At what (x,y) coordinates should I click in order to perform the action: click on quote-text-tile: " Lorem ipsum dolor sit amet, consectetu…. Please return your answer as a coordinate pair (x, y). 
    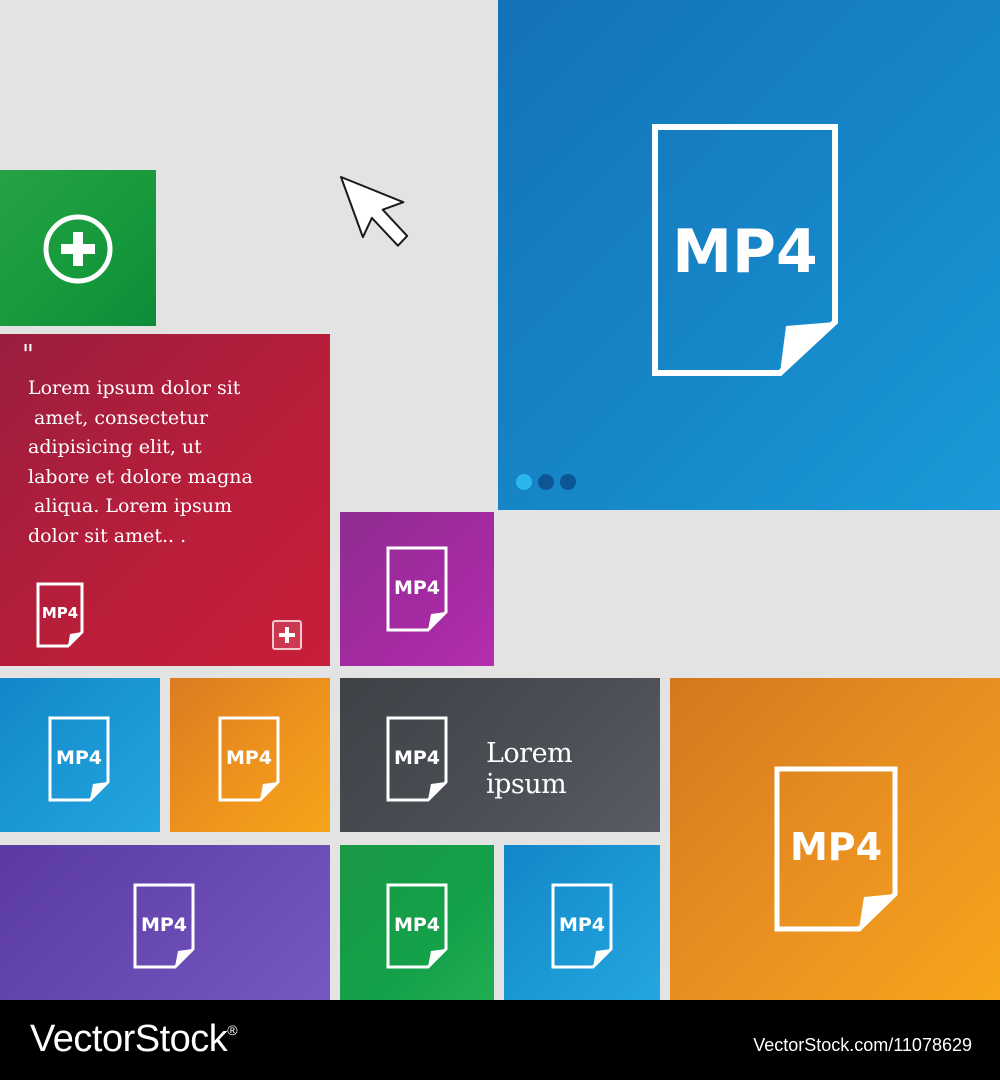
    Looking at the image, I should click on (165, 500).